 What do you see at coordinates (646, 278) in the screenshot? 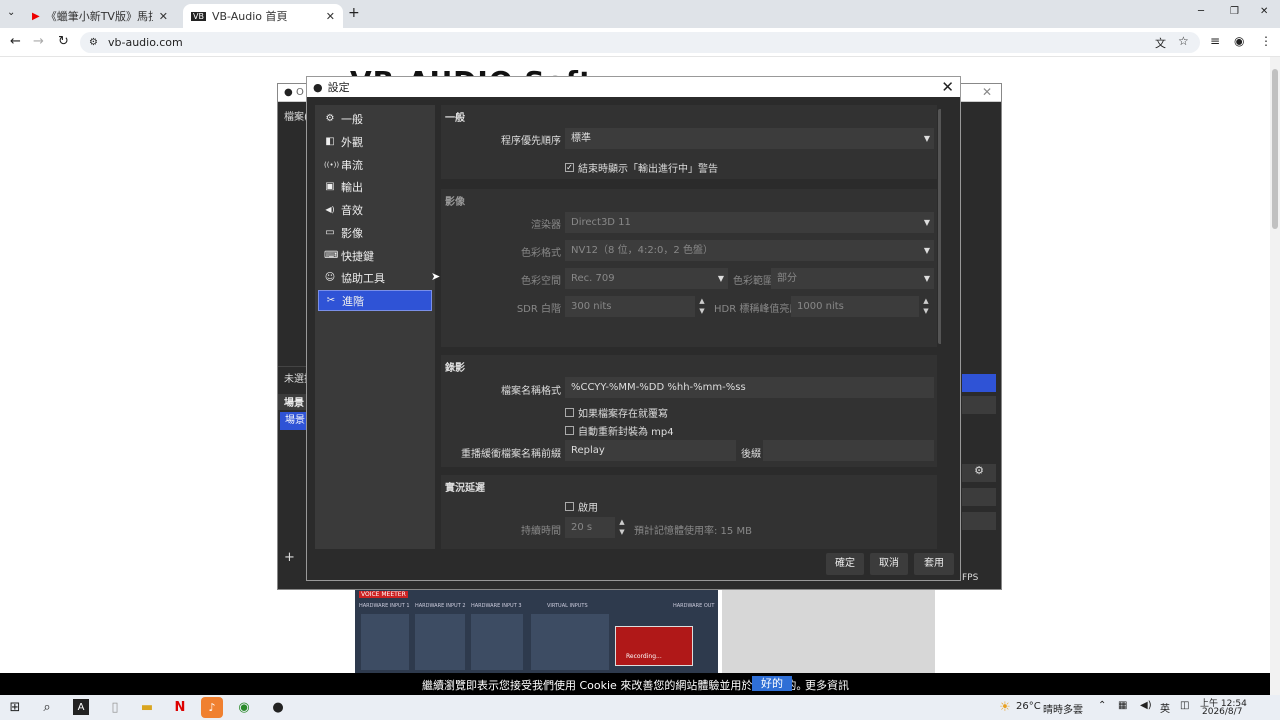
I see `color-space-select: Rec. 709 ▼` at bounding box center [646, 278].